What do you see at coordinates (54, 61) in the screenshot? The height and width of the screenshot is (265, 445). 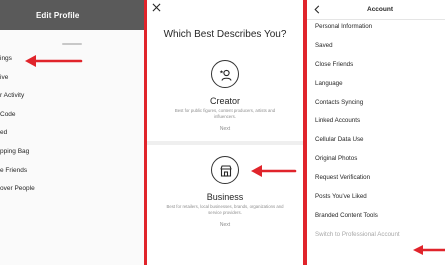 I see `red-arrow-settings` at bounding box center [54, 61].